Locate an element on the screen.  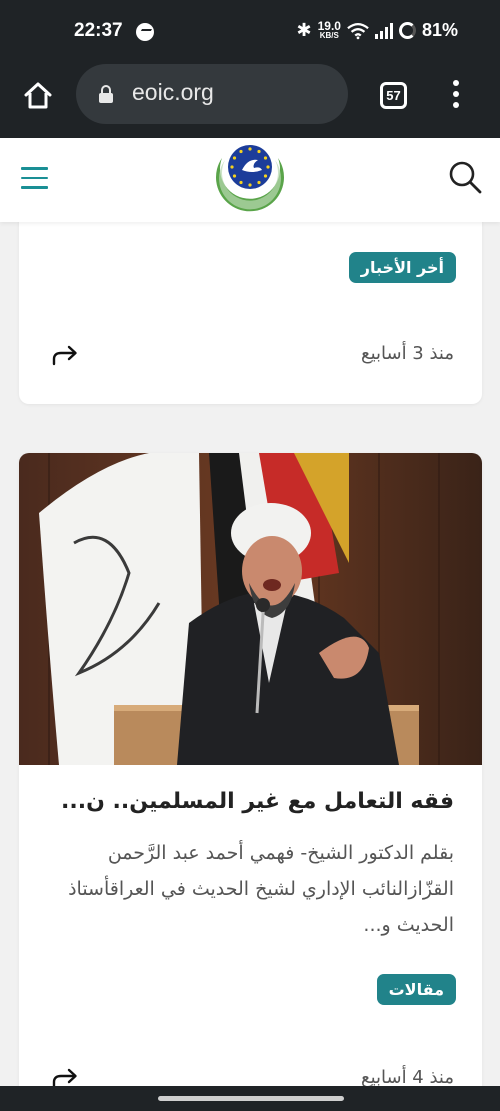
browser-menu-icon is located at coordinates (456, 95).